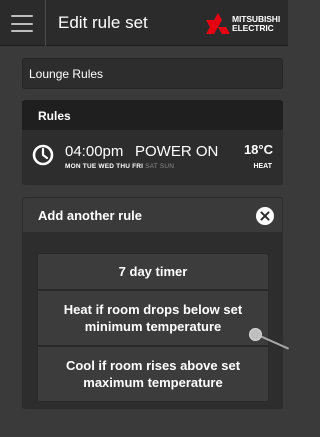 This screenshot has width=320, height=437. Describe the element at coordinates (262, 166) in the screenshot. I see `rule-mode: HEAT` at that location.